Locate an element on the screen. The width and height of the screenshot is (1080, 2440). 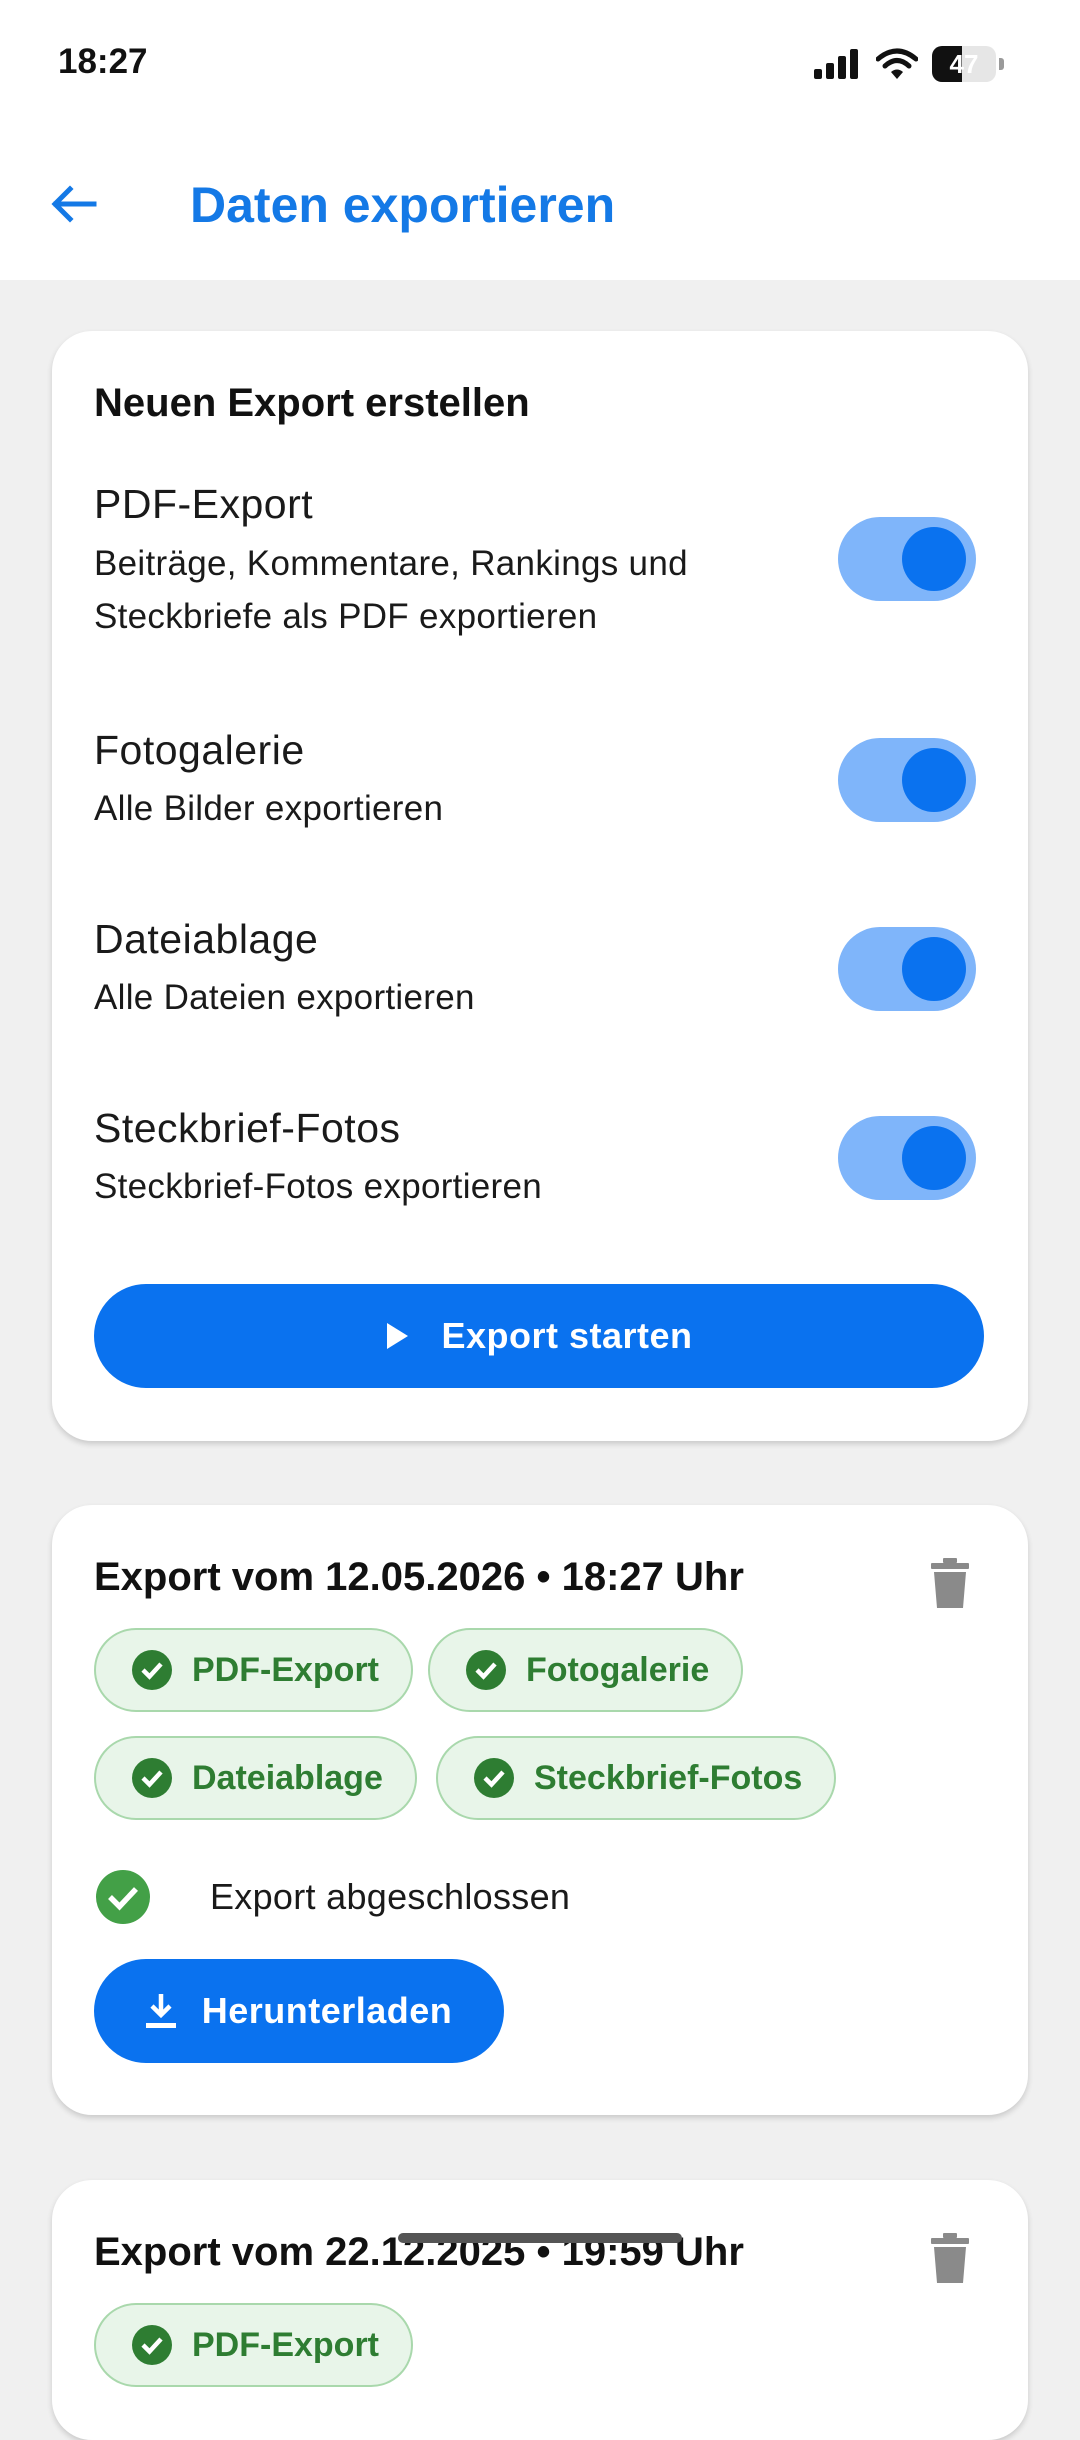
home-indicator is located at coordinates (540, 2238).